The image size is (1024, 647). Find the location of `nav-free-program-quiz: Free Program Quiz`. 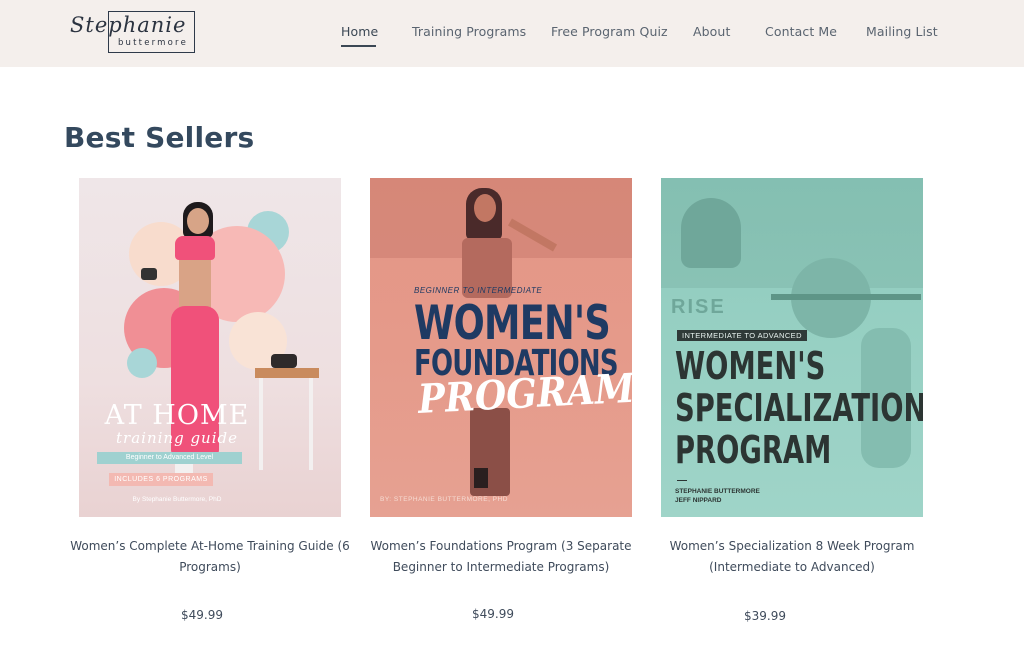

nav-free-program-quiz: Free Program Quiz is located at coordinates (609, 31).